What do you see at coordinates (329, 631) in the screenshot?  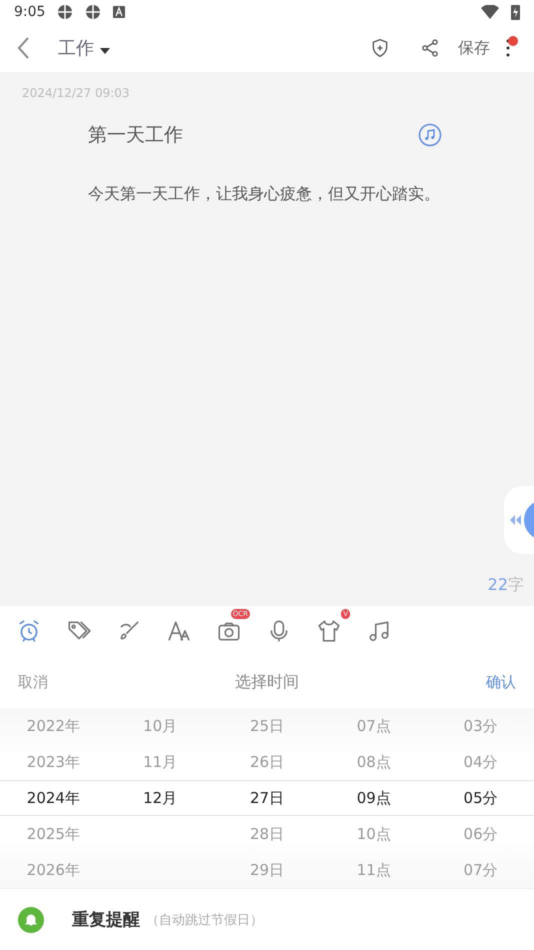 I see `shirt-icon` at bounding box center [329, 631].